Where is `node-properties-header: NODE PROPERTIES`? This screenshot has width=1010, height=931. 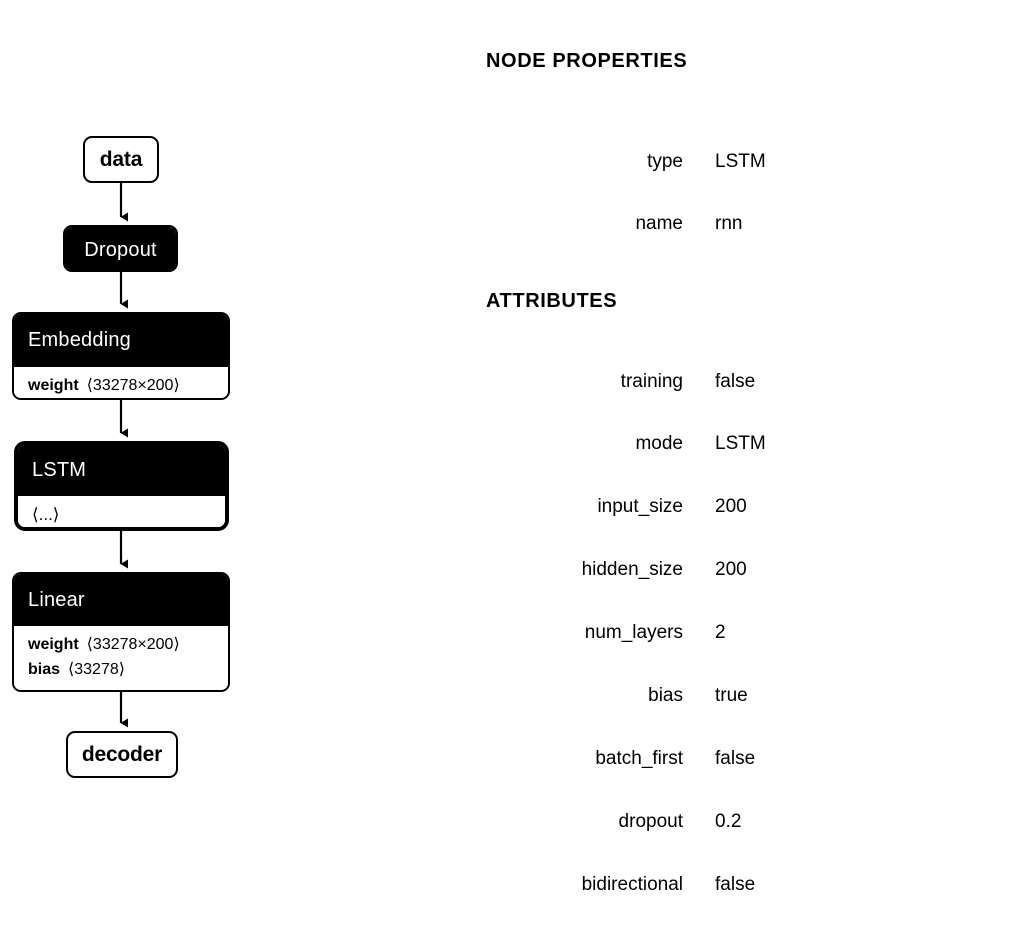 node-properties-header: NODE PROPERTIES is located at coordinates (587, 61).